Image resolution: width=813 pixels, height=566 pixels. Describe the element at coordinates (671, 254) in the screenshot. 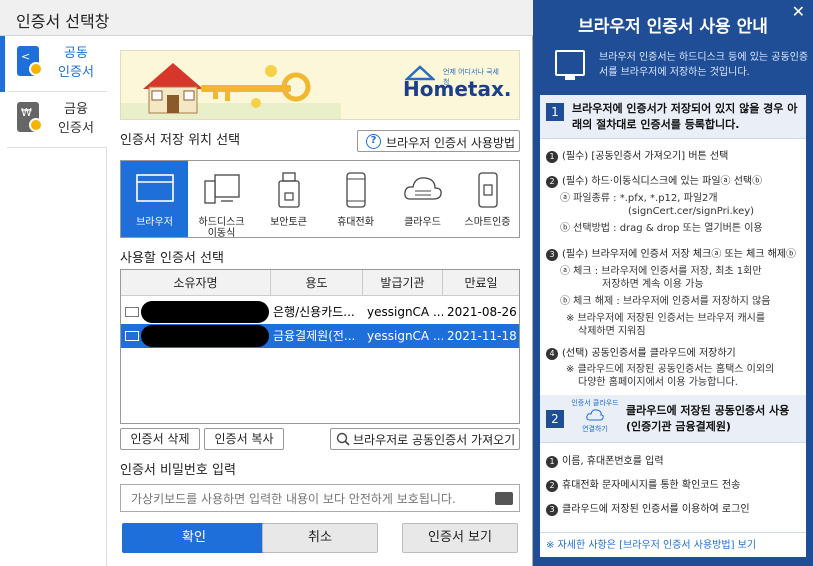

I see `step1-bullet3: 3 (필수) 브라우저에 인증서 저장 체크ⓐ 또는 체크 해제ⓑ` at that location.